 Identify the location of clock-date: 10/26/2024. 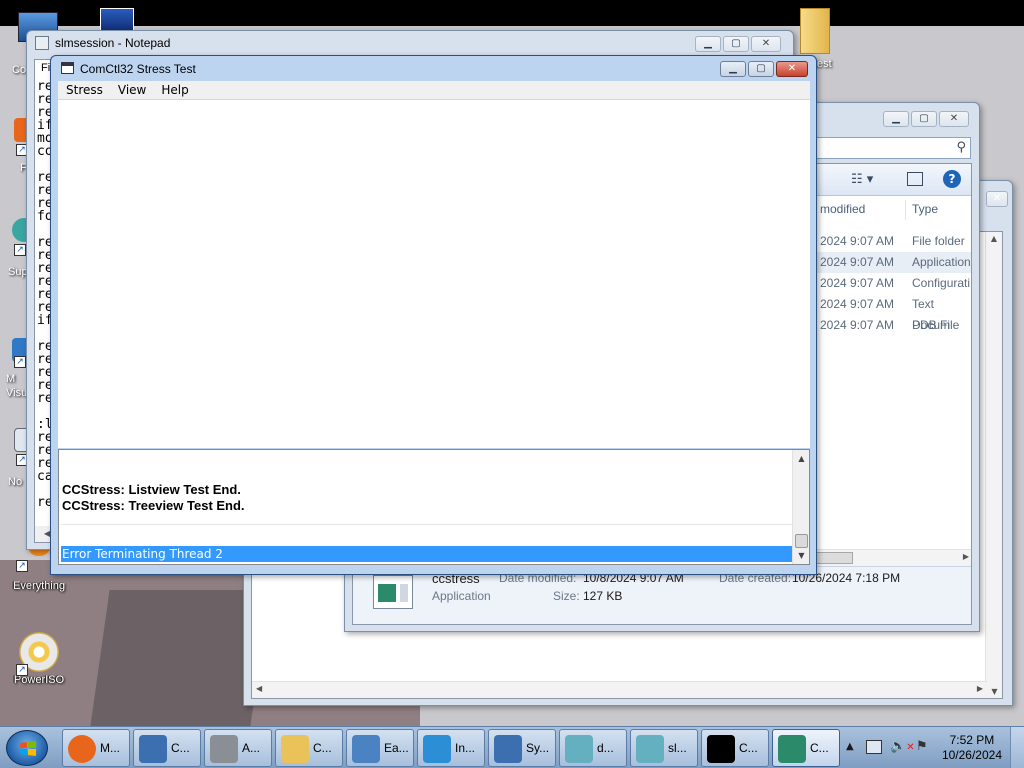
(971, 755).